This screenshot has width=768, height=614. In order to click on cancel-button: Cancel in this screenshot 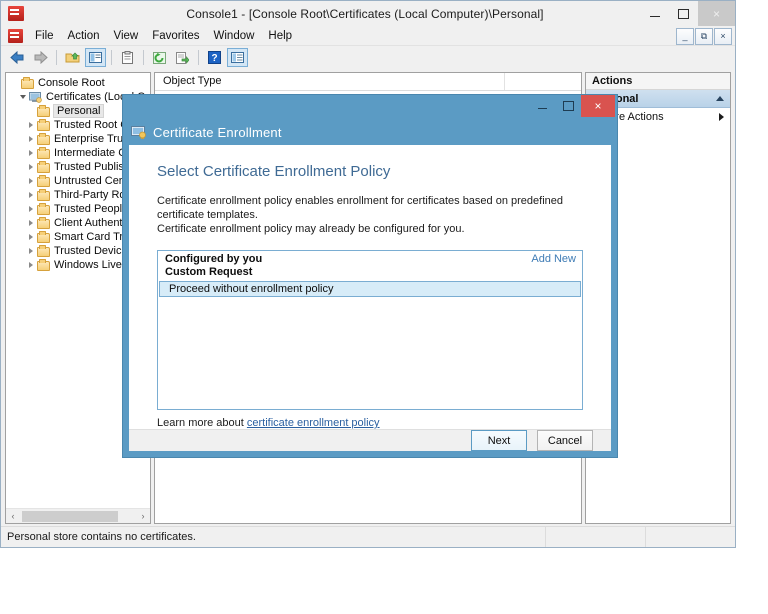, I will do `click(565, 440)`.